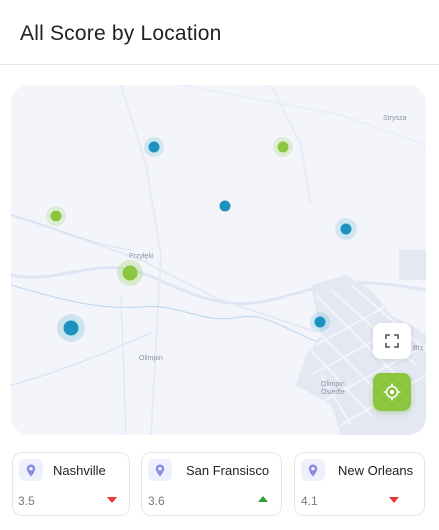 This screenshot has height=530, width=439. Describe the element at coordinates (418, 348) in the screenshot. I see `map-place-label: Brz` at that location.